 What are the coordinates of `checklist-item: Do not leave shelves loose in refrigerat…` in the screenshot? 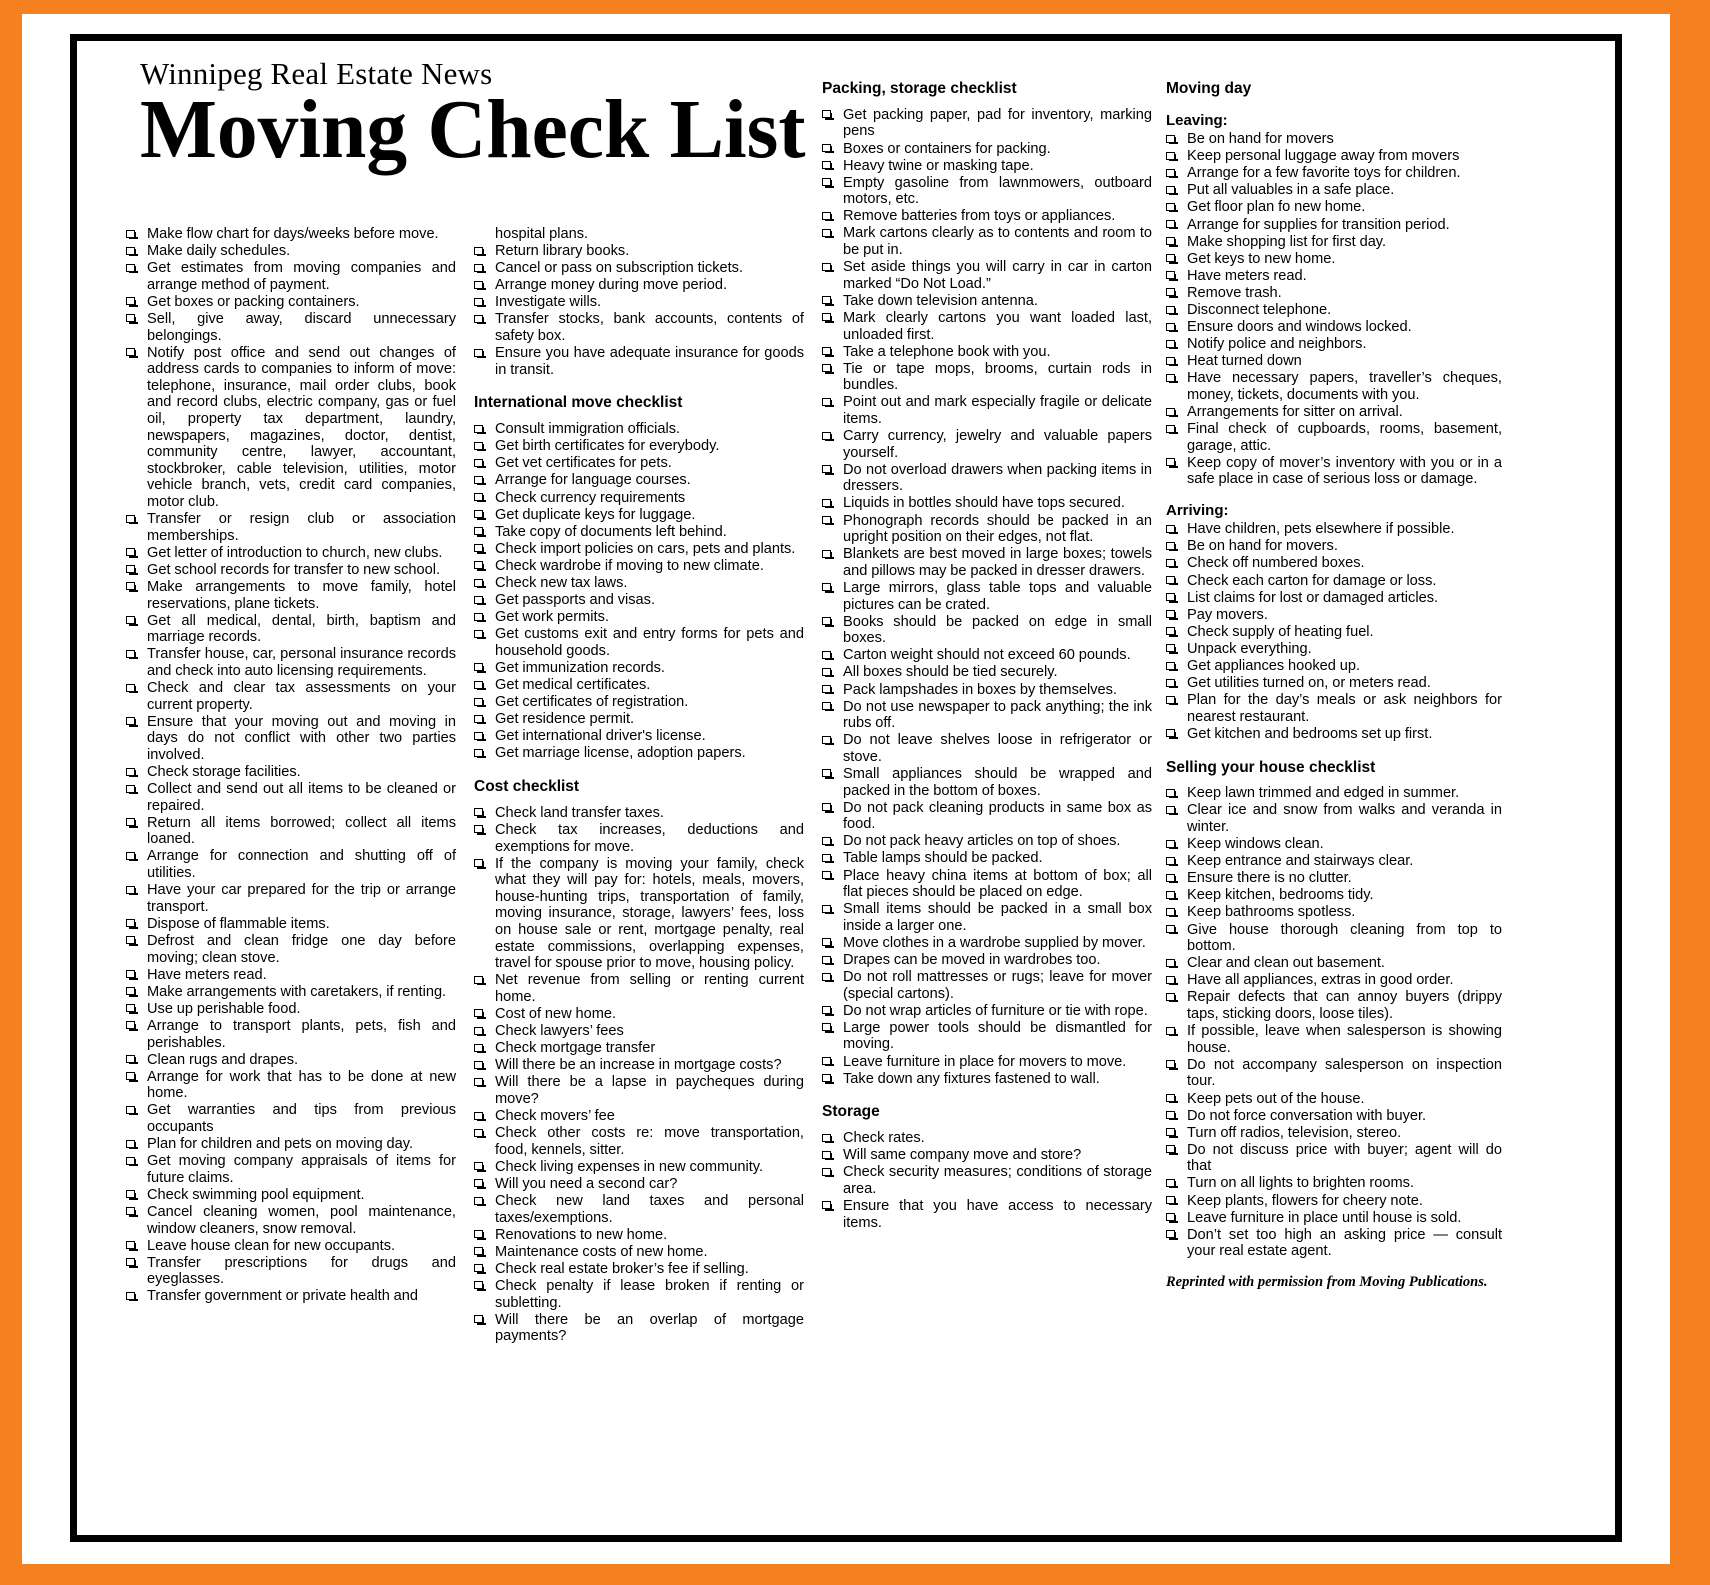 It's located at (987, 748).